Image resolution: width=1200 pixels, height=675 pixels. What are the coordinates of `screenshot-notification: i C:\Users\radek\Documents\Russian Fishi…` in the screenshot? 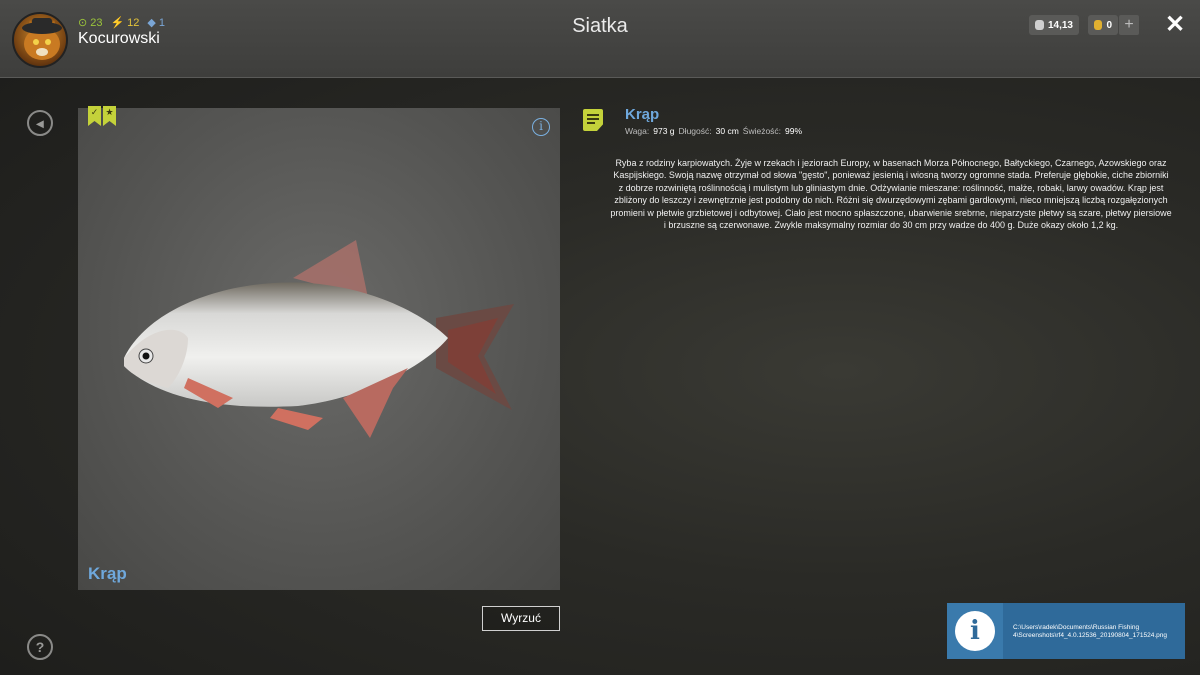 It's located at (1066, 631).